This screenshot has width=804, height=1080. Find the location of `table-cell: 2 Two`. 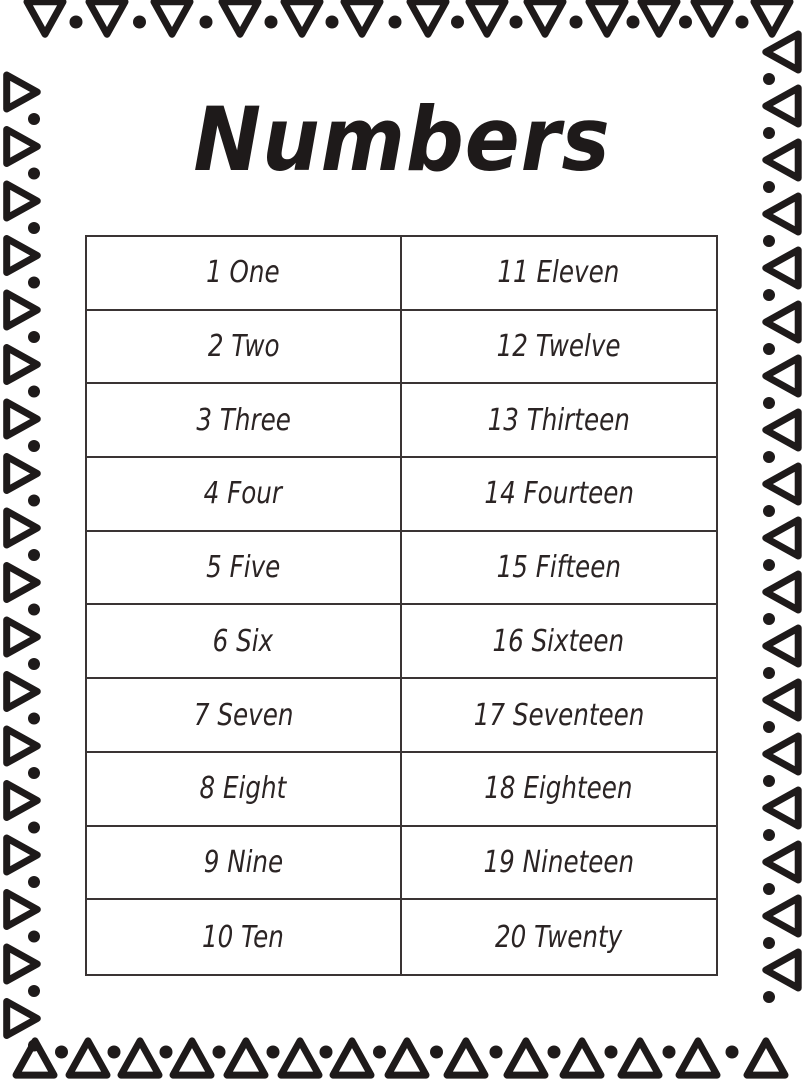

table-cell: 2 Two is located at coordinates (244, 347).